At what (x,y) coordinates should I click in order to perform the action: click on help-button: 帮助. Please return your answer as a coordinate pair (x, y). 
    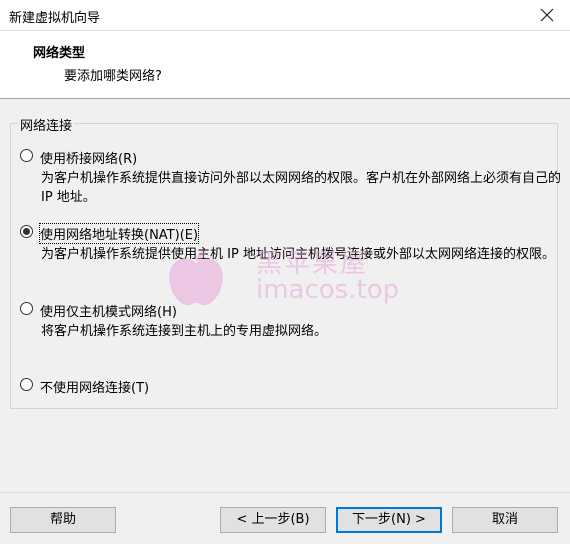
    Looking at the image, I should click on (63, 520).